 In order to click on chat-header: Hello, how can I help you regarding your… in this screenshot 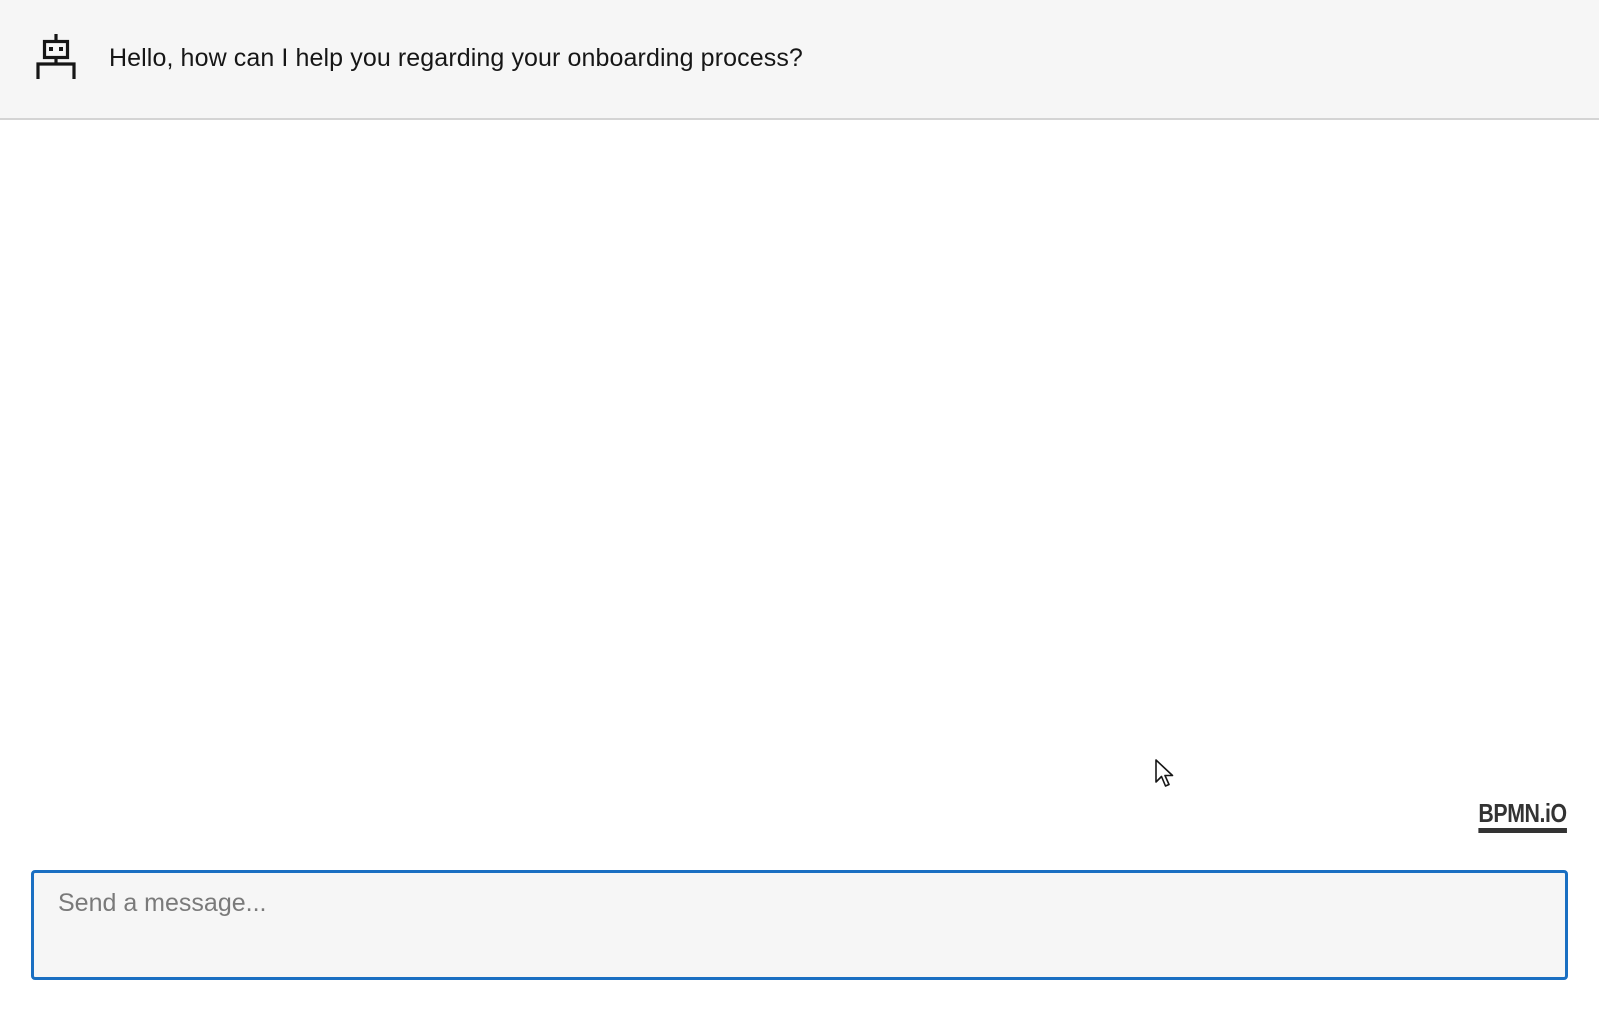, I will do `click(799, 60)`.